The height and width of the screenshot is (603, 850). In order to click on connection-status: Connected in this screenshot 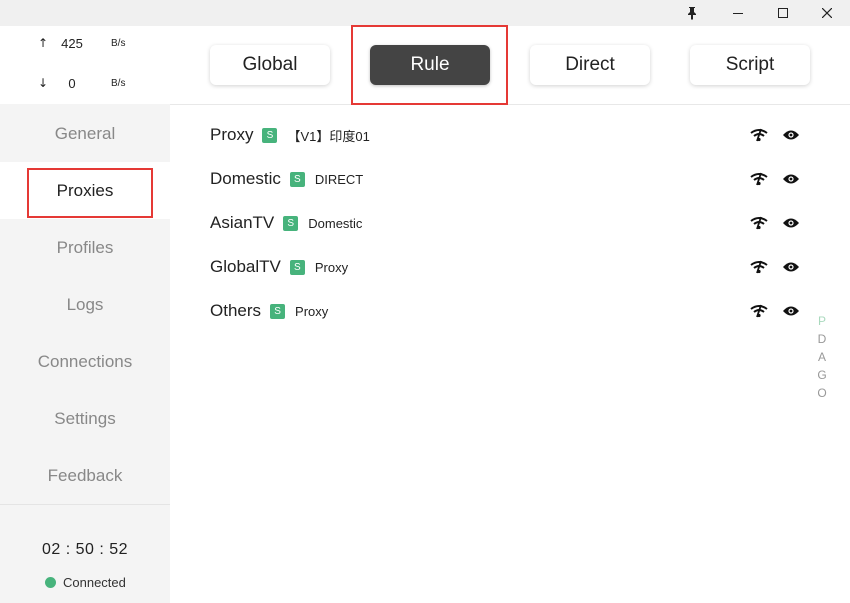, I will do `click(85, 582)`.